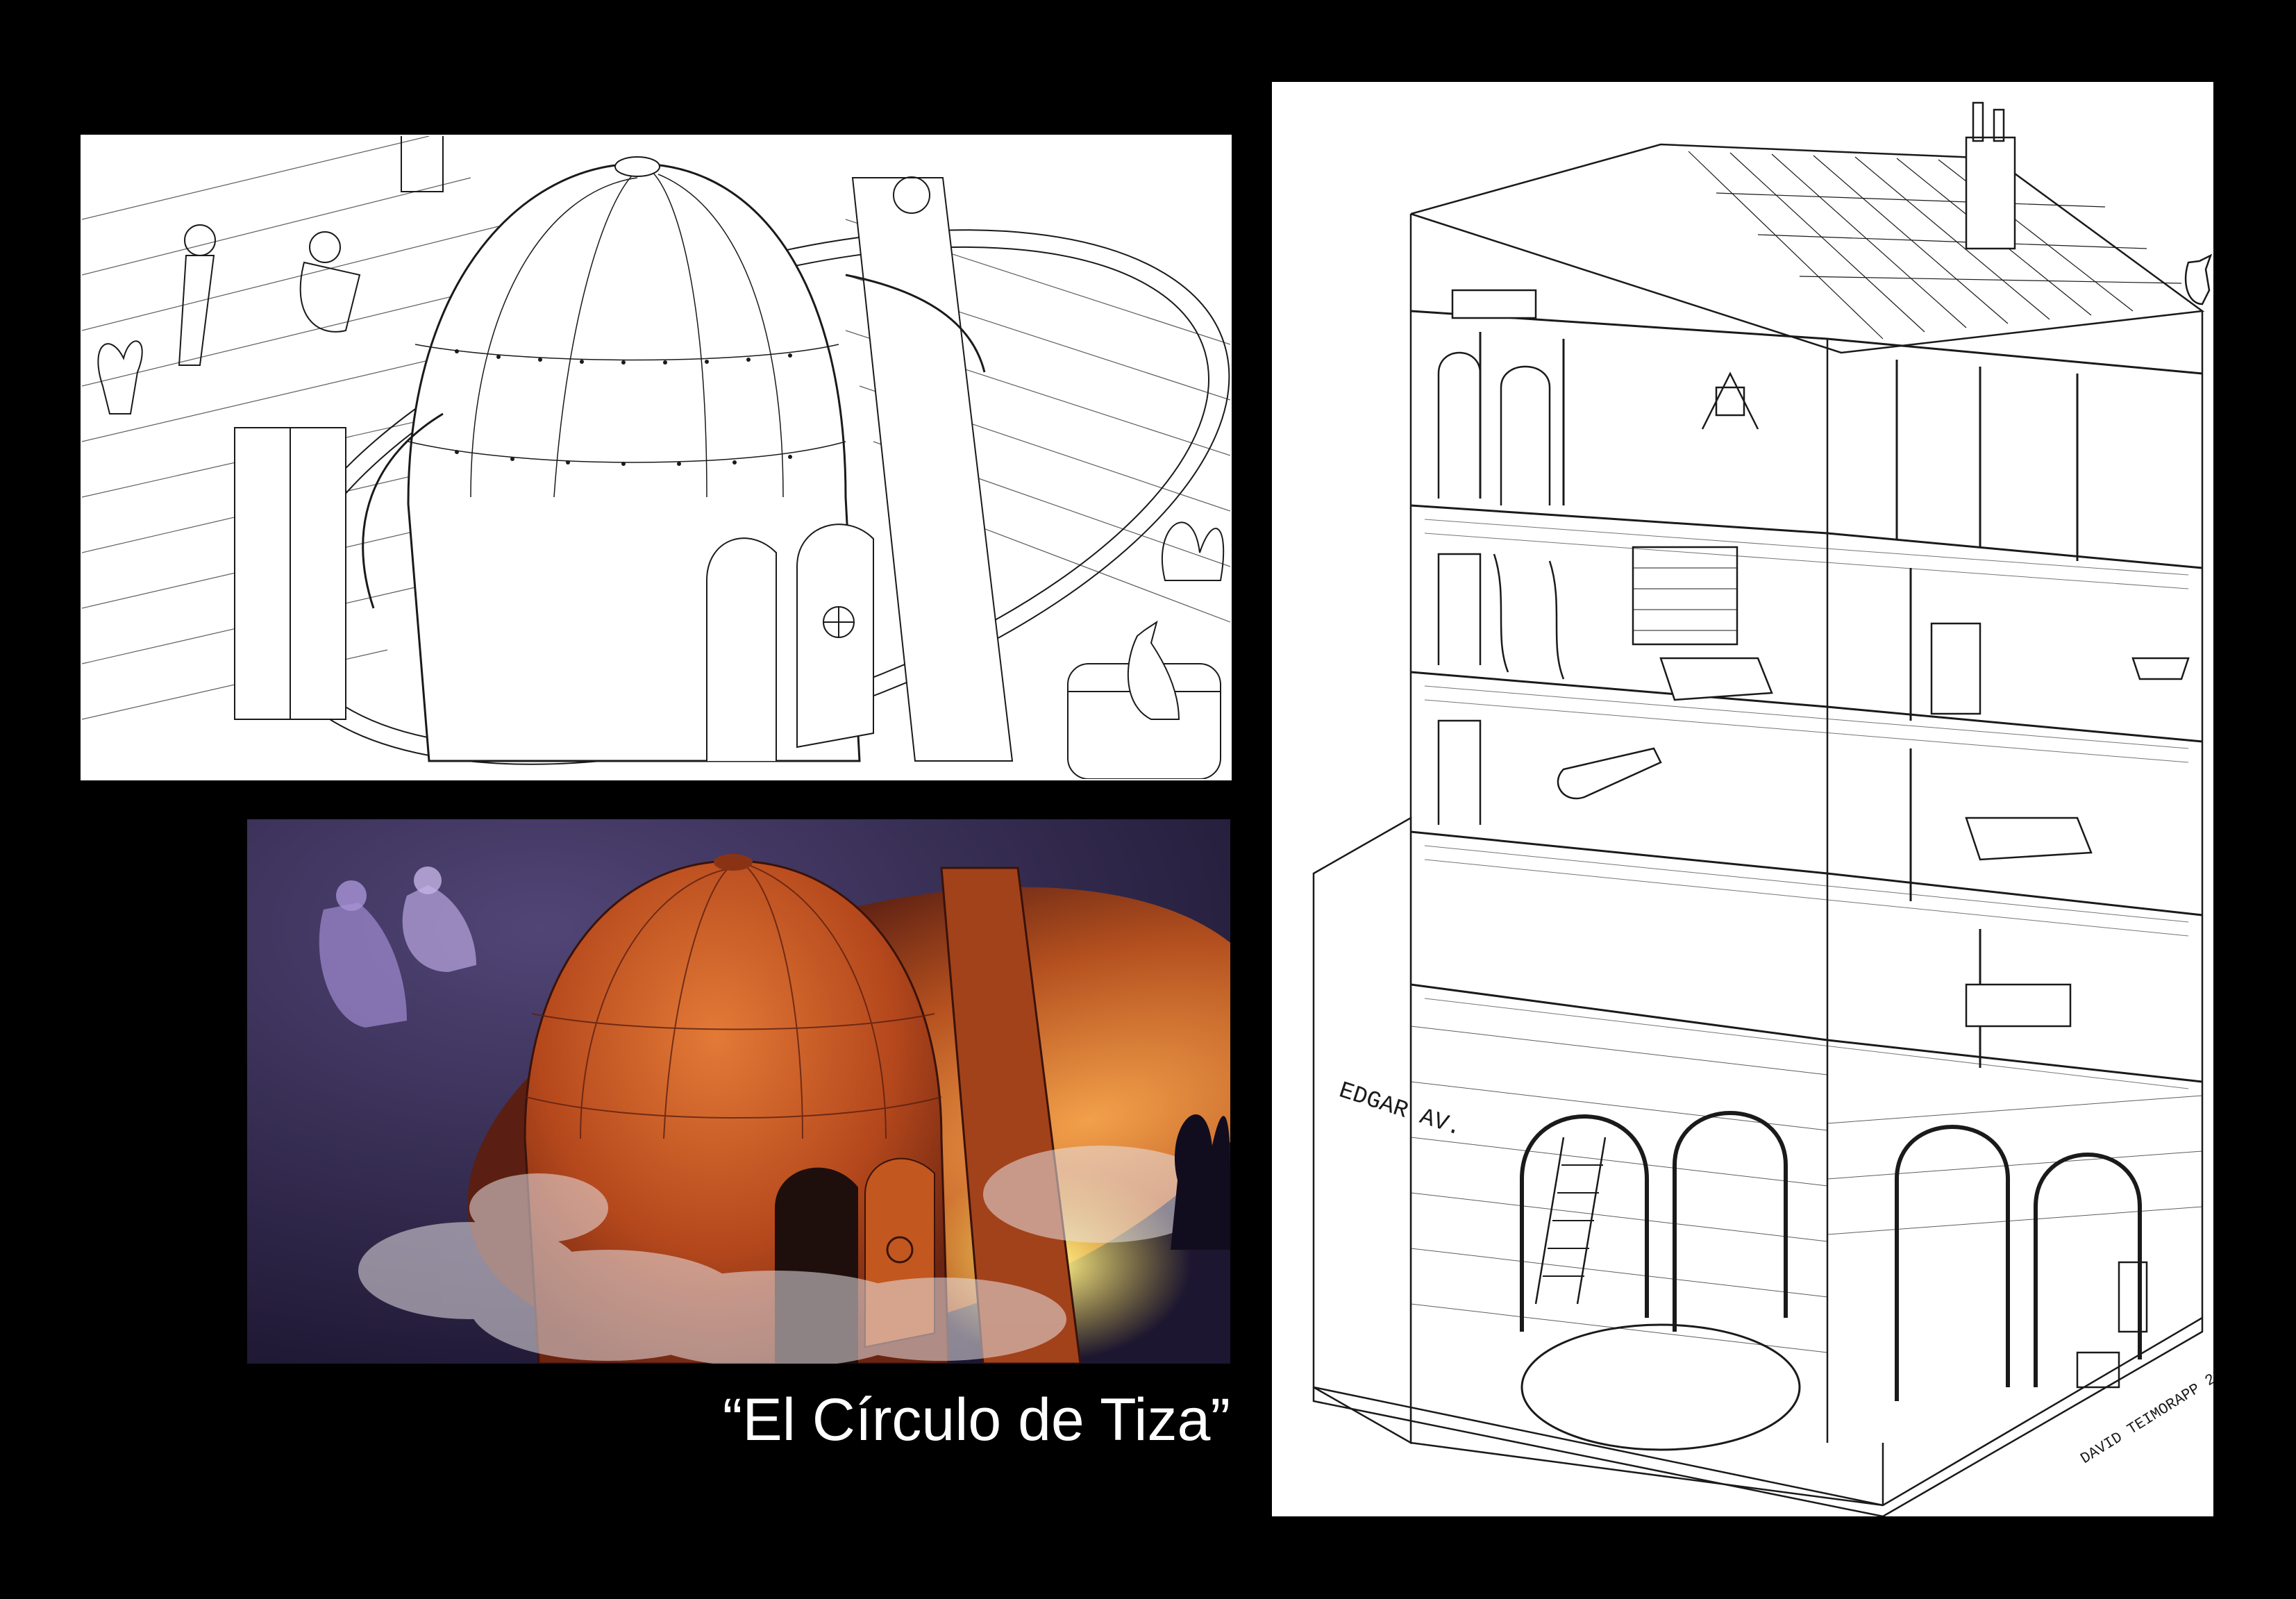  What do you see at coordinates (976, 1420) in the screenshot?
I see `caption-title: “El Círculo de Tiza”` at bounding box center [976, 1420].